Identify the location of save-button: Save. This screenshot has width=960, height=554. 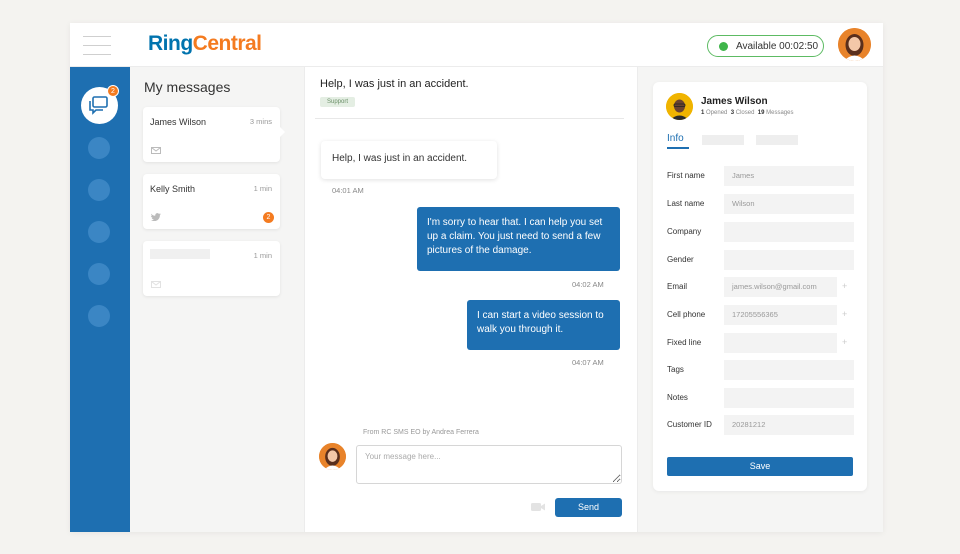
(760, 466).